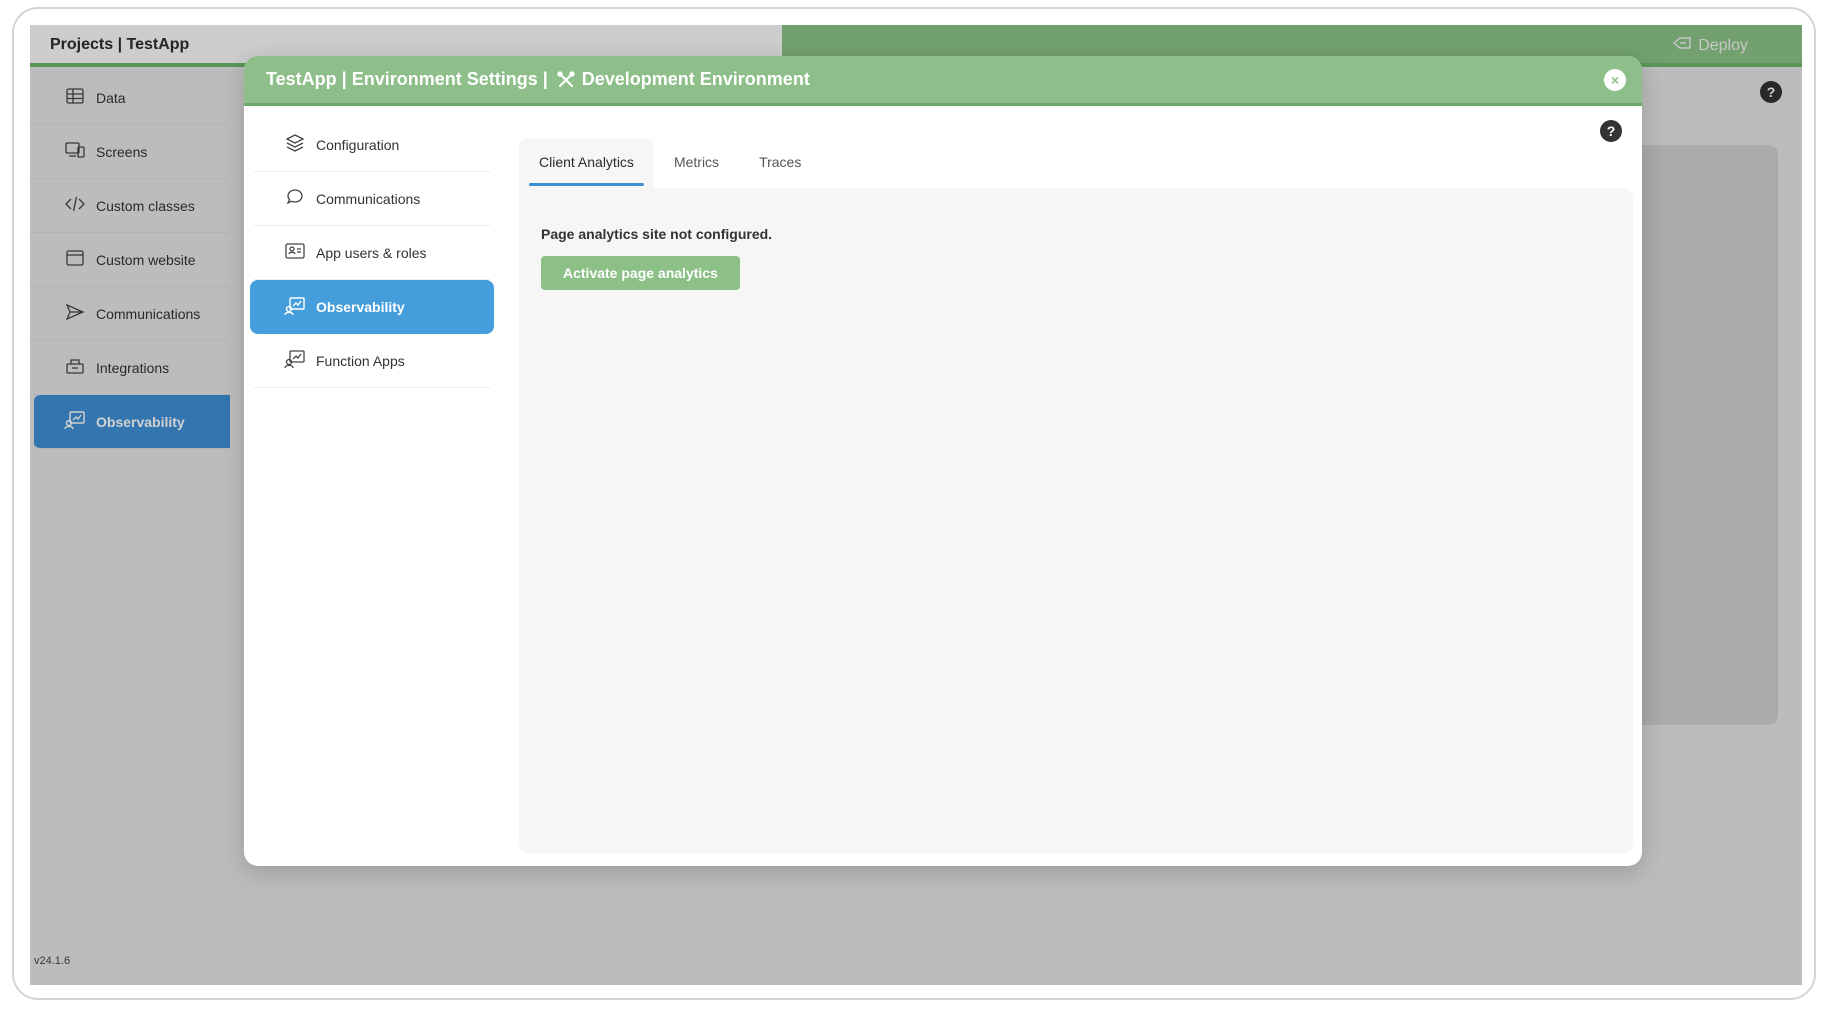 The image size is (1828, 1016). I want to click on modal-nav-configuration: Configuration, so click(372, 145).